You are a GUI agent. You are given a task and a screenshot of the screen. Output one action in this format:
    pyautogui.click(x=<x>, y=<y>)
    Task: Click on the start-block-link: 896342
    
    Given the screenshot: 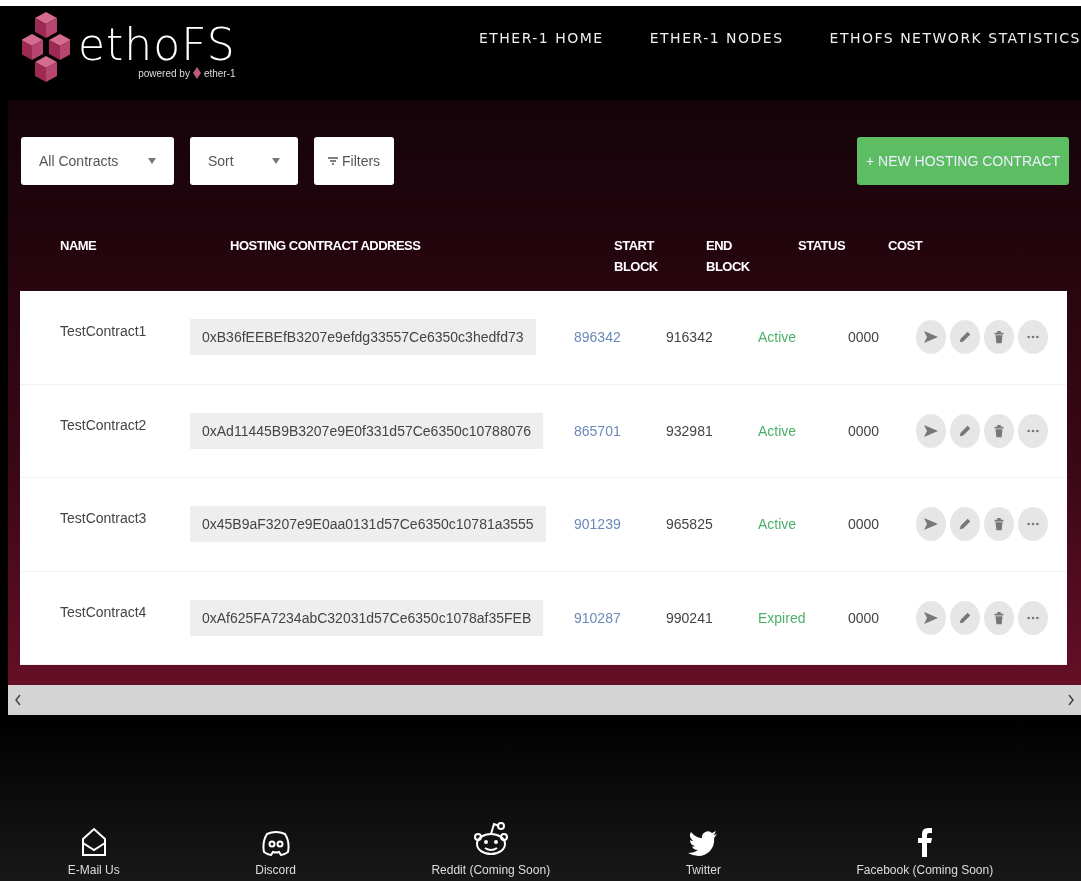 What is the action you would take?
    pyautogui.click(x=597, y=337)
    